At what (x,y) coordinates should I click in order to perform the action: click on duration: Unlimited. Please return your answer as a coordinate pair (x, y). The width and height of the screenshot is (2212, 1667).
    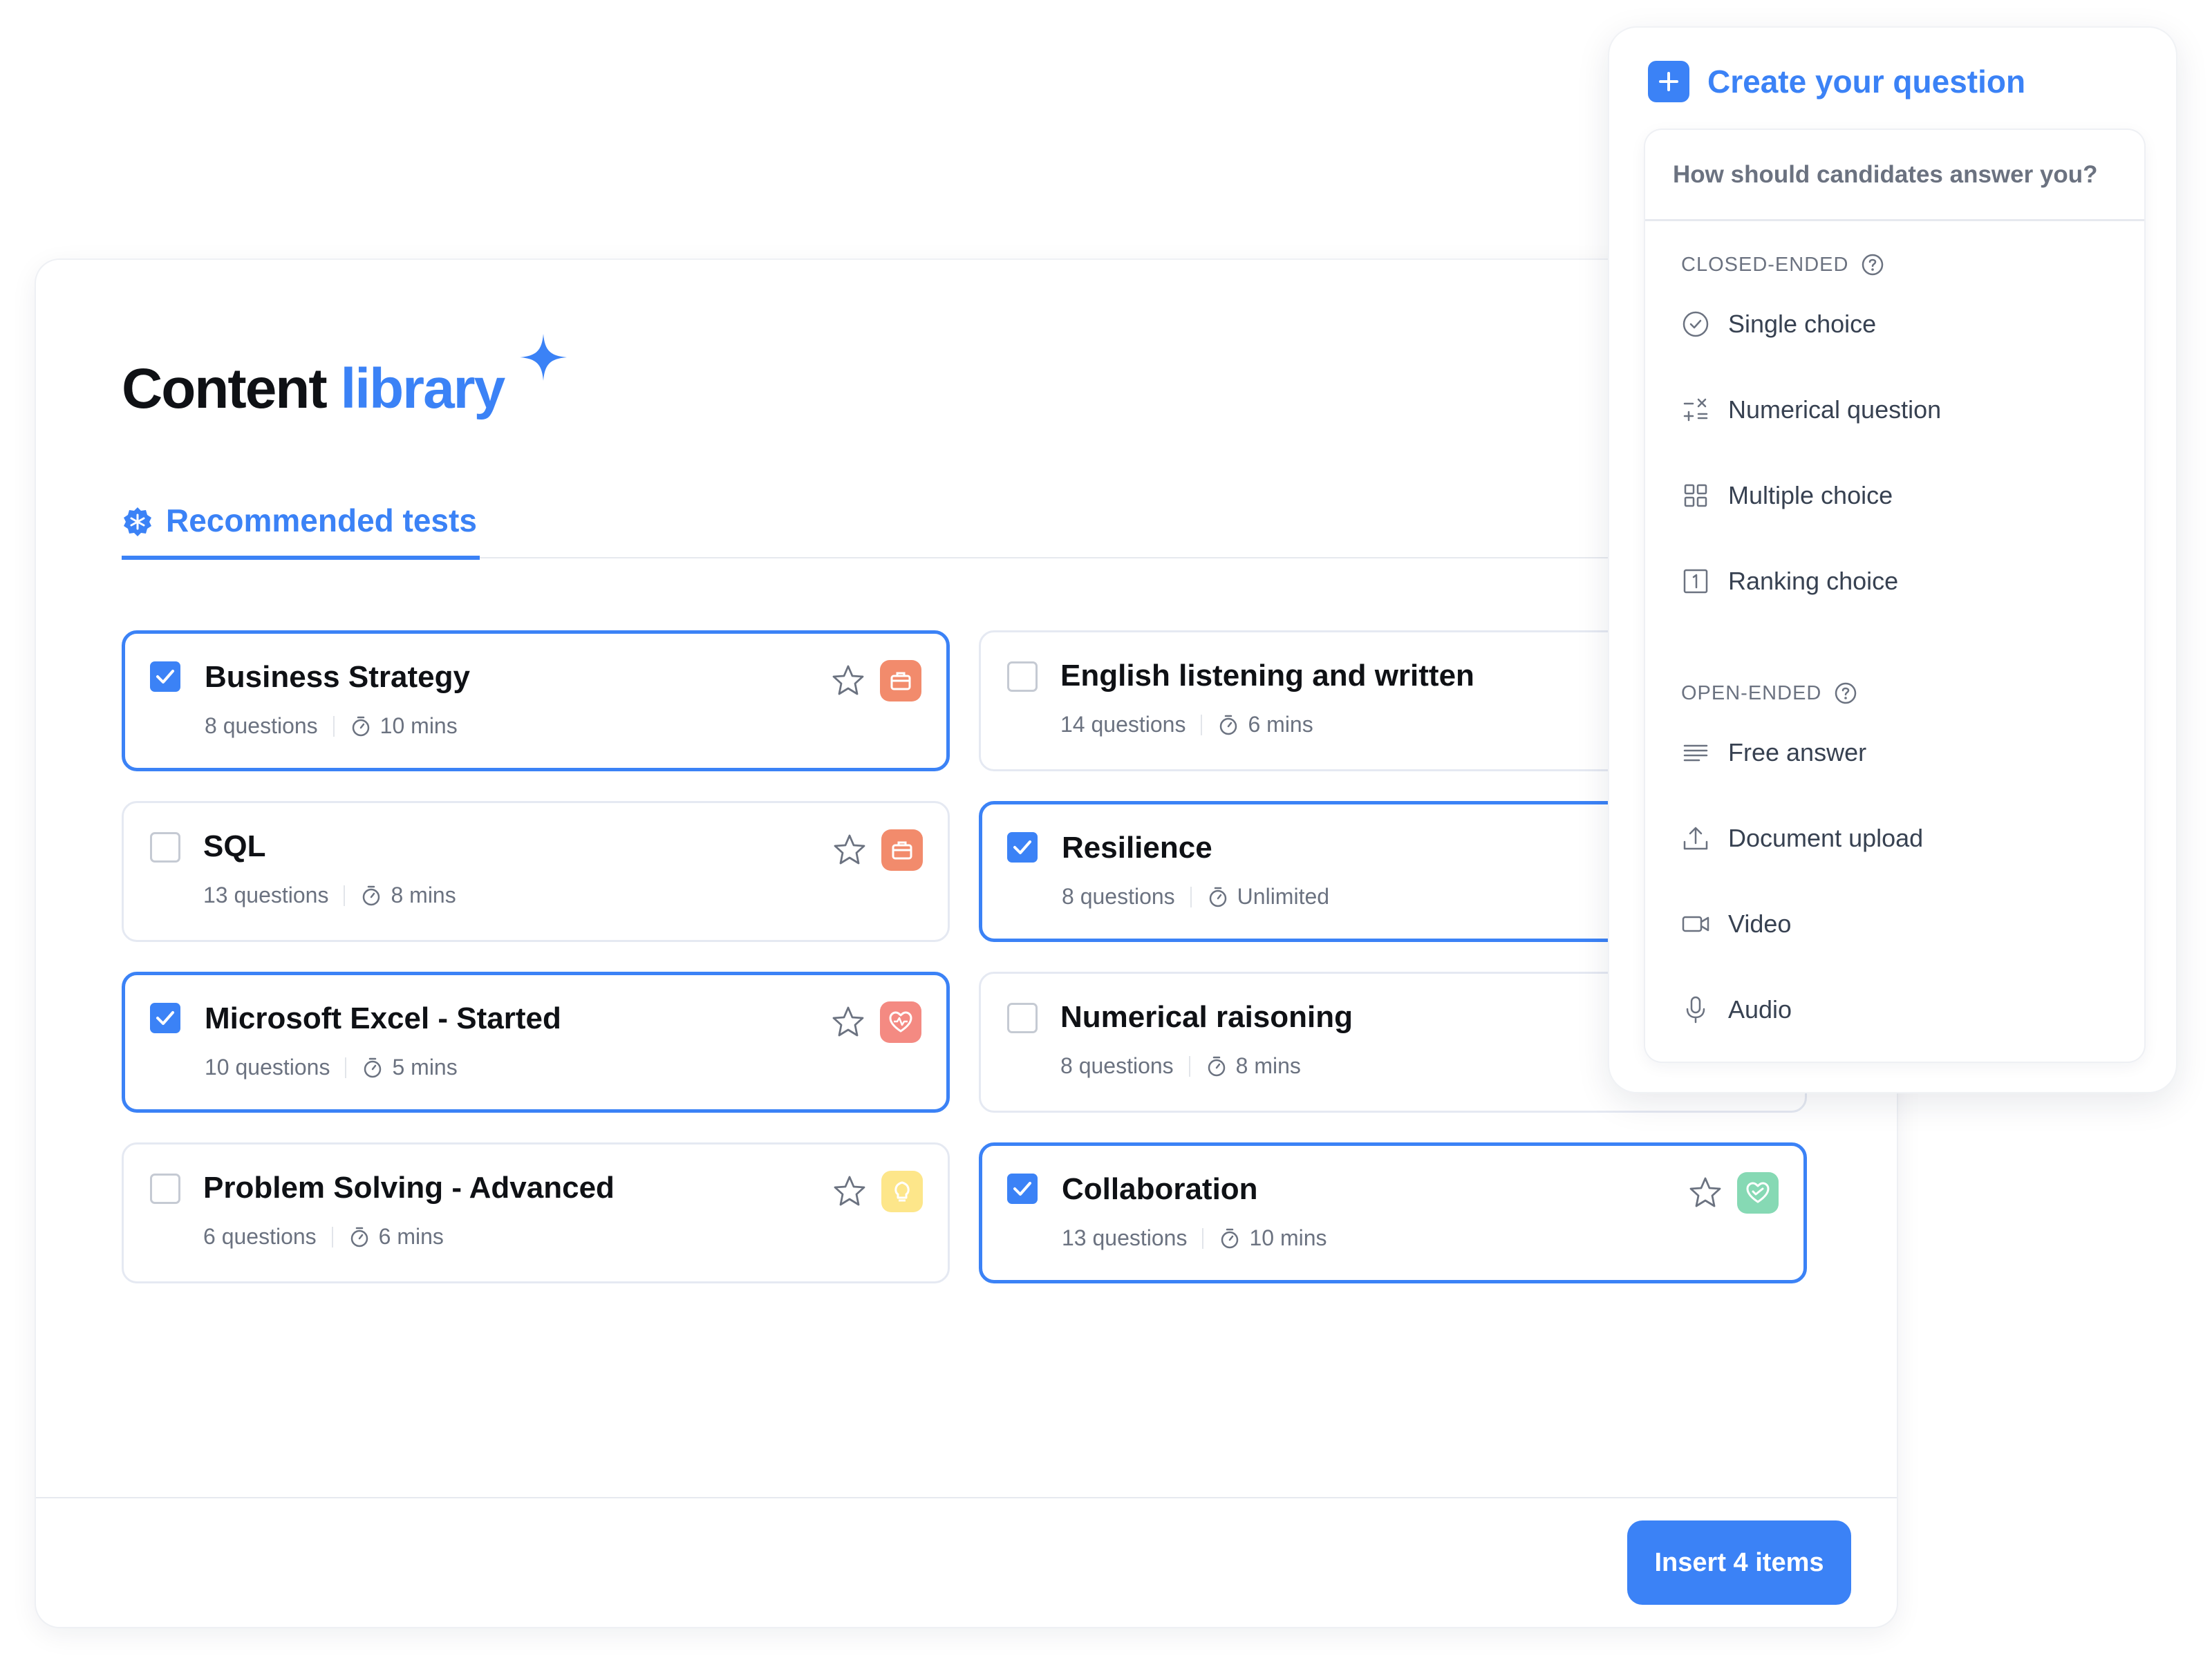
    Looking at the image, I should click on (1283, 896).